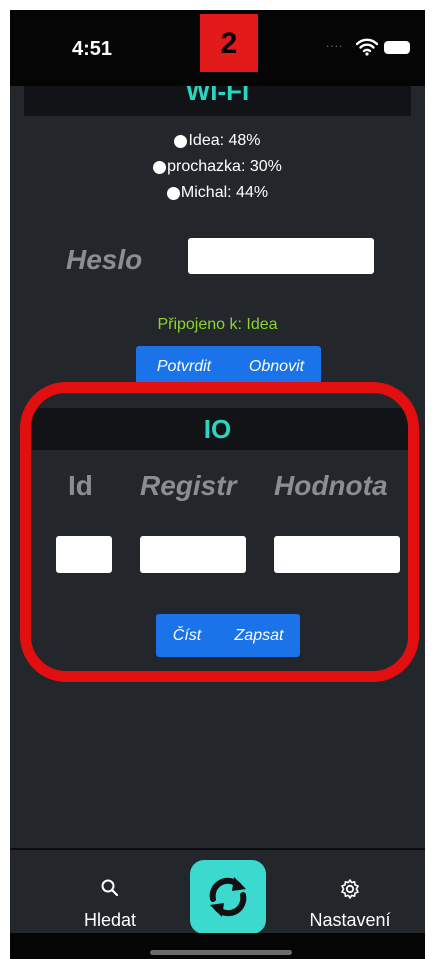 The height and width of the screenshot is (959, 435). I want to click on sync-icon, so click(228, 897).